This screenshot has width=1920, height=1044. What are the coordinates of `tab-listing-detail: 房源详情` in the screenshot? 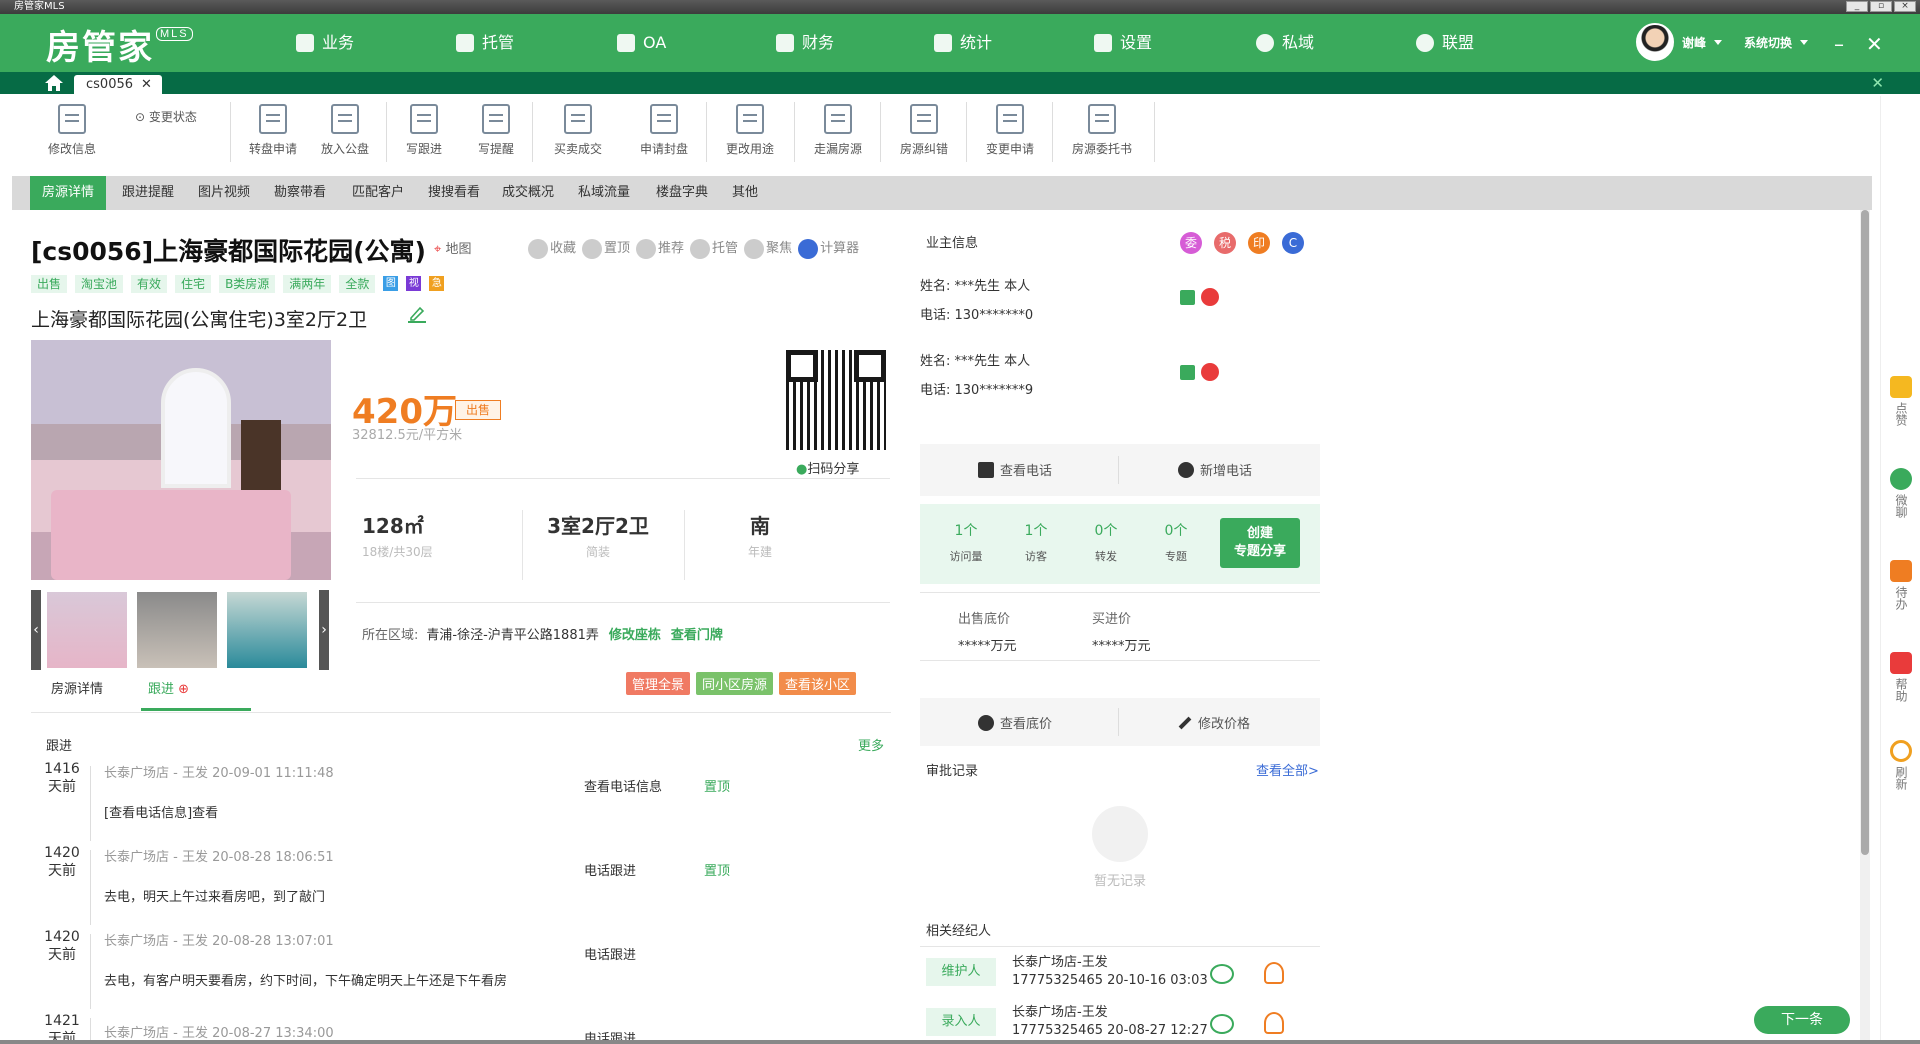 It's located at (77, 687).